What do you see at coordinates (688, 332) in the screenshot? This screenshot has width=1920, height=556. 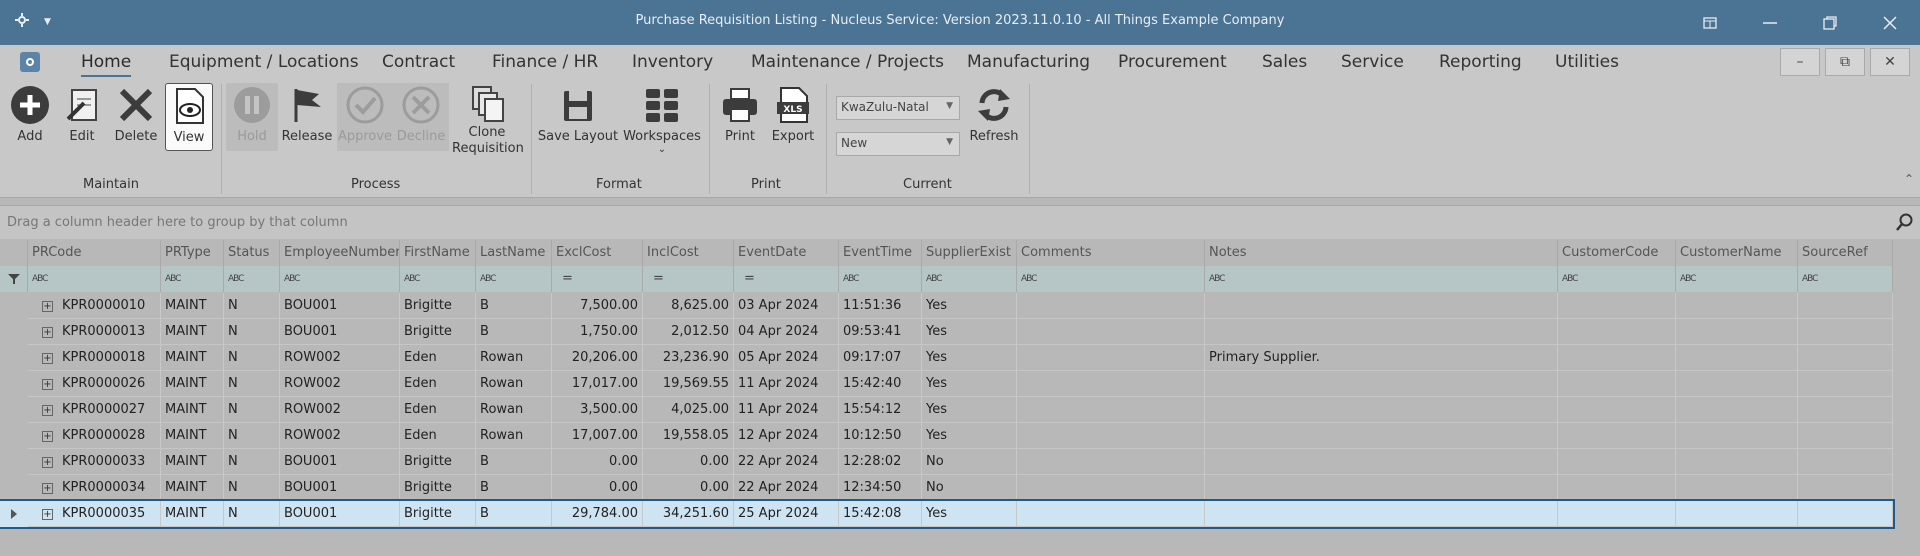 I see `cell-inclcost: 2,012.50` at bounding box center [688, 332].